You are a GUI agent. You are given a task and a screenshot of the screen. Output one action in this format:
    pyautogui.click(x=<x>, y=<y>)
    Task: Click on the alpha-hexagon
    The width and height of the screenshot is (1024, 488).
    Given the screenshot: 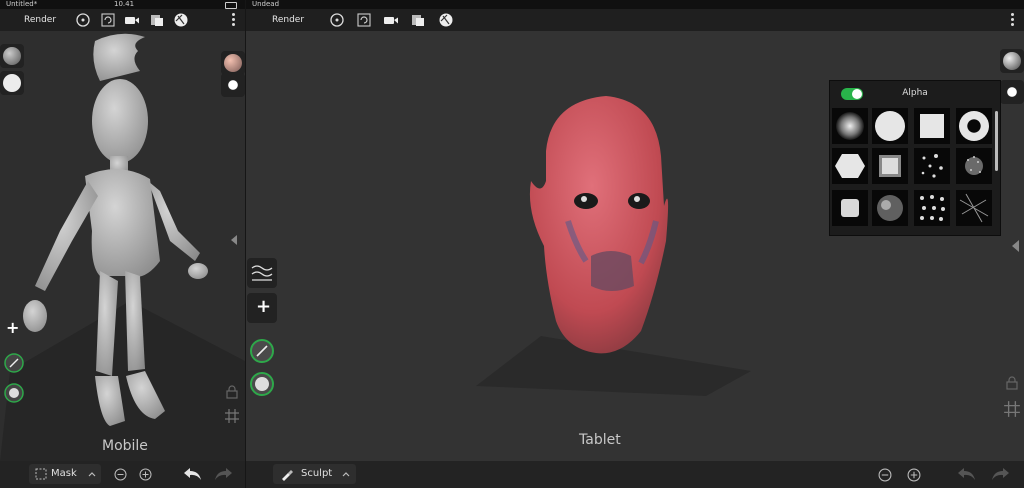 What is the action you would take?
    pyautogui.click(x=850, y=166)
    